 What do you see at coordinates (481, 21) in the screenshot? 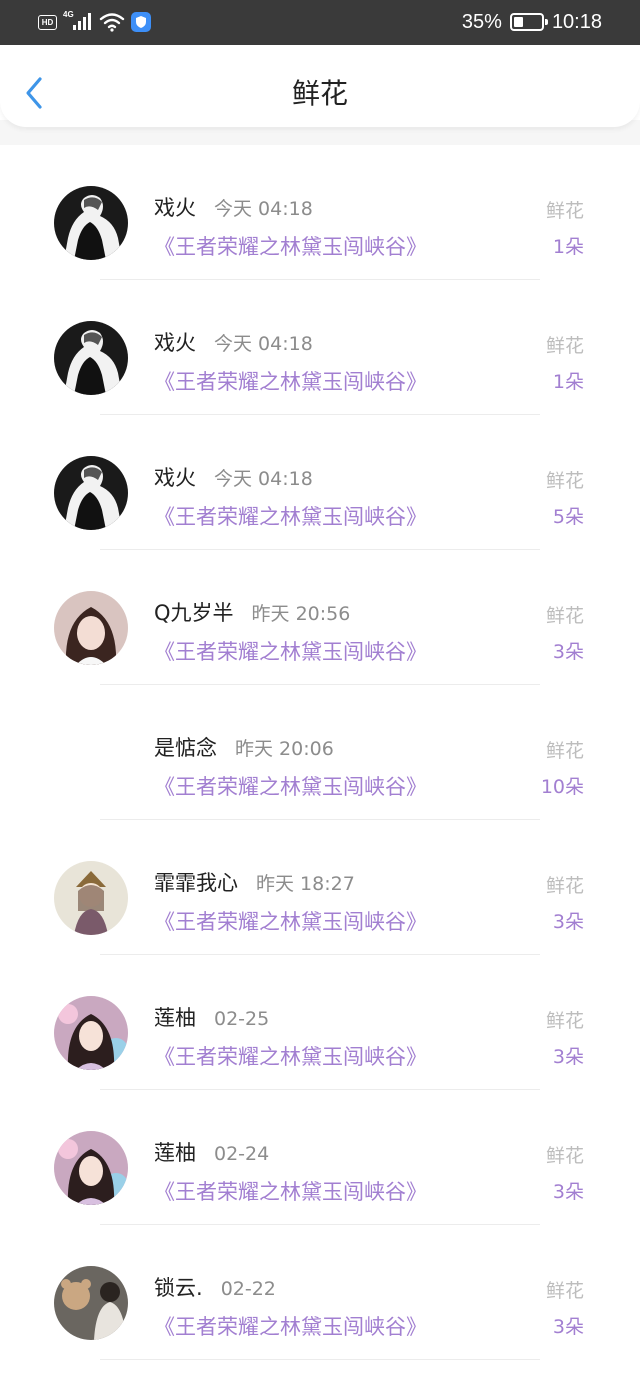
I see `battery-percent: 35%` at bounding box center [481, 21].